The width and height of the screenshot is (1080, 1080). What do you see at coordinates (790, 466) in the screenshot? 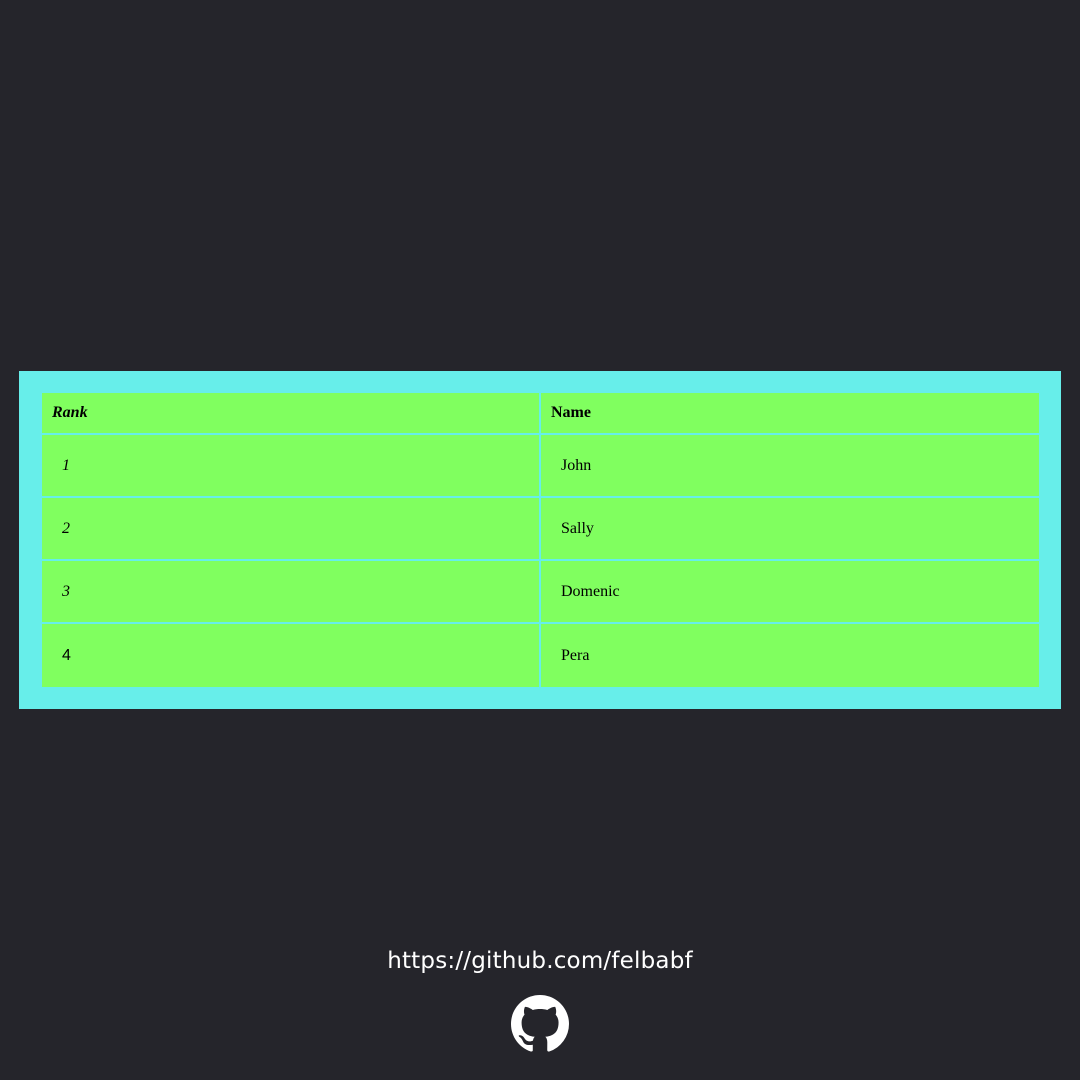
I see `name-cell: John` at bounding box center [790, 466].